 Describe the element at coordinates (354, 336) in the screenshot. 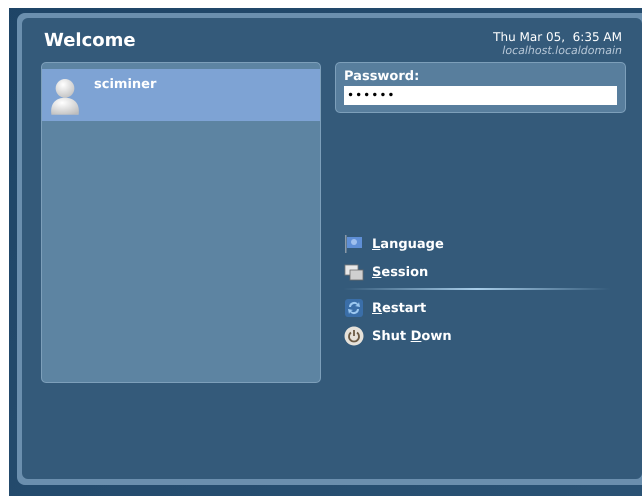

I see `power-icon` at that location.